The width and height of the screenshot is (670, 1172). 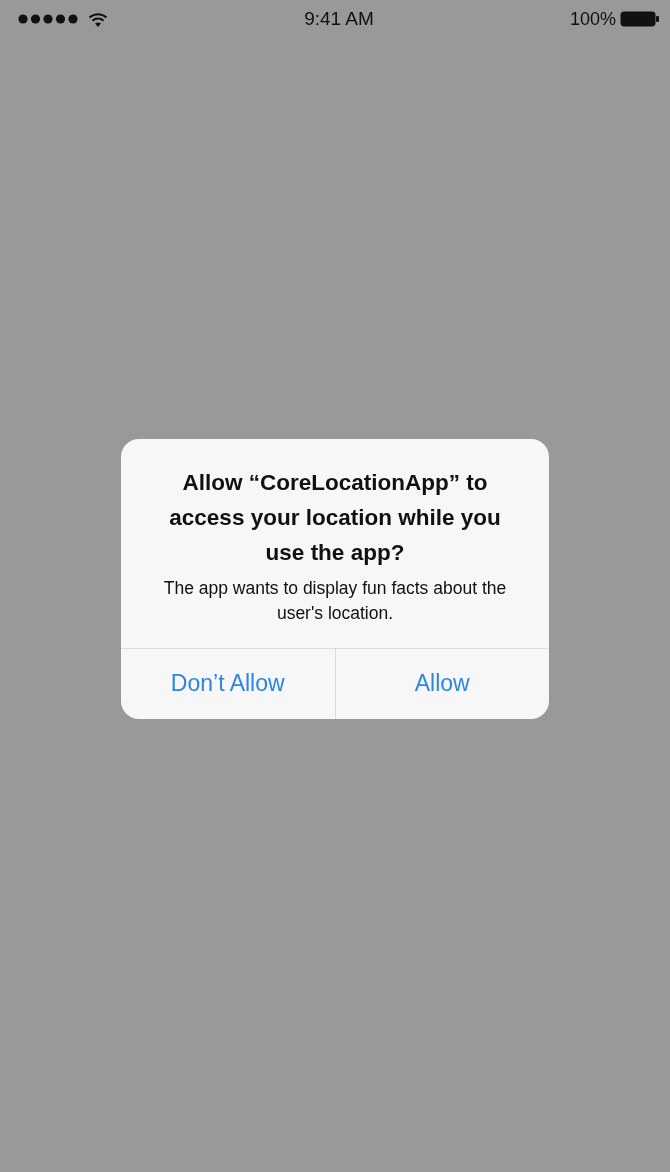 I want to click on signal-icon, so click(x=49, y=19).